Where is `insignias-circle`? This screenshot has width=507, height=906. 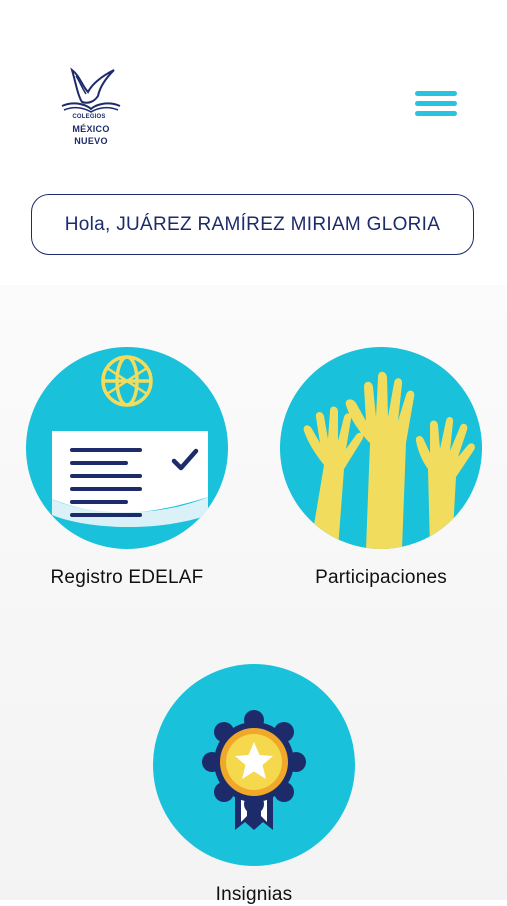
insignias-circle is located at coordinates (254, 765).